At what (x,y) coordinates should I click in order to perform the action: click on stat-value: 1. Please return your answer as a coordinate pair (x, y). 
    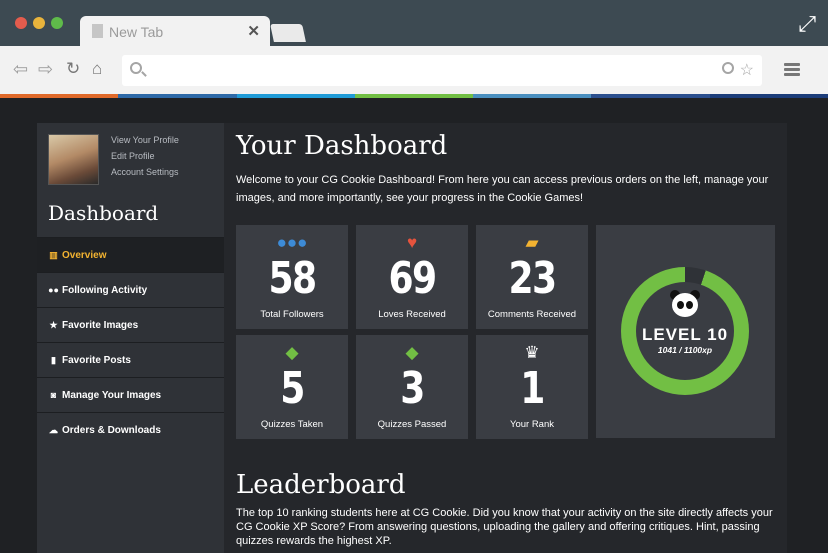
    Looking at the image, I should click on (532, 388).